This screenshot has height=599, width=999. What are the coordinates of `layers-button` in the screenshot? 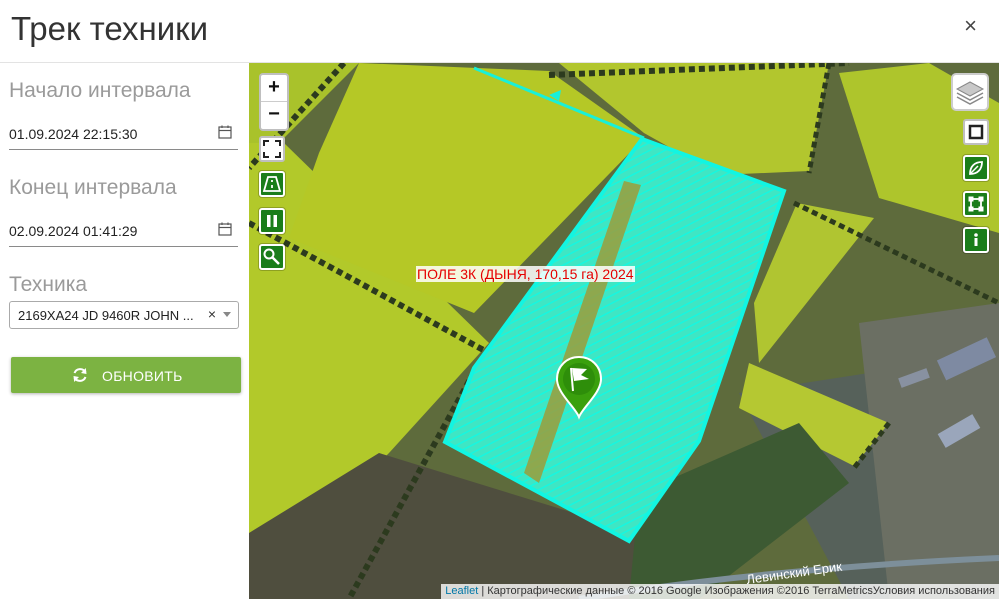 It's located at (970, 92).